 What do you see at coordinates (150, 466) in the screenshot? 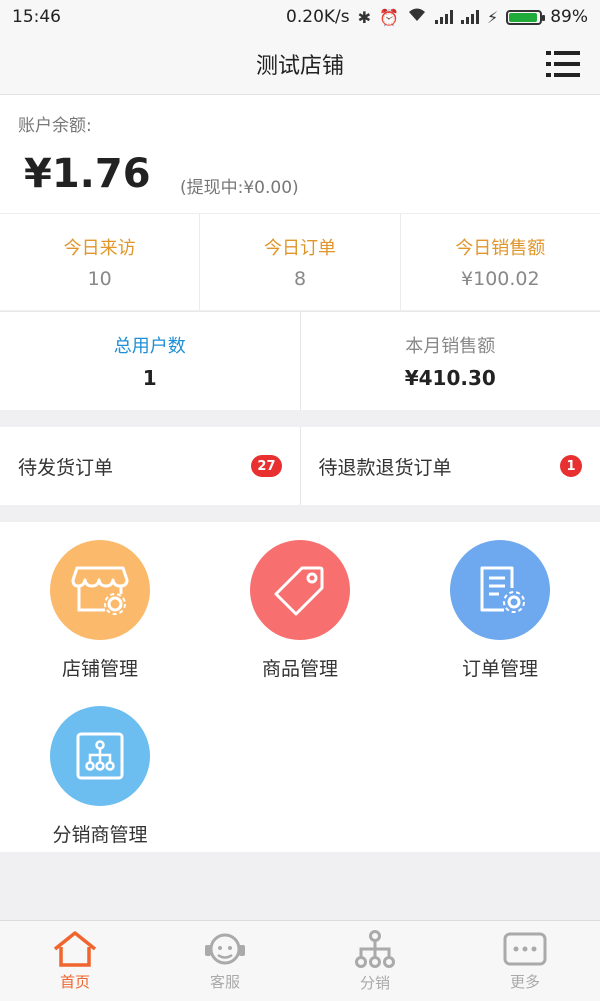
I see `pending-shipment-orders: 待发货订单 27` at bounding box center [150, 466].